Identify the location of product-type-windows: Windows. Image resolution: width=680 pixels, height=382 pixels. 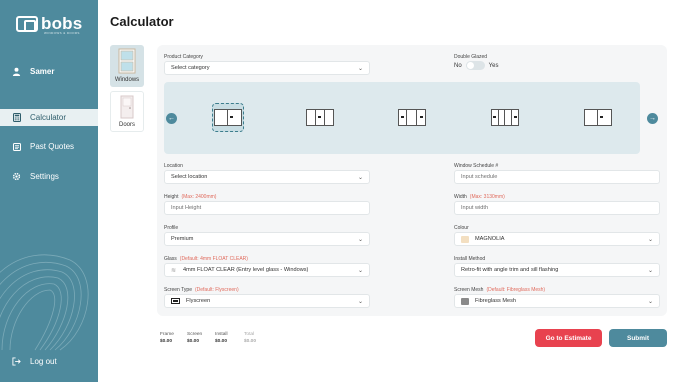
(127, 66).